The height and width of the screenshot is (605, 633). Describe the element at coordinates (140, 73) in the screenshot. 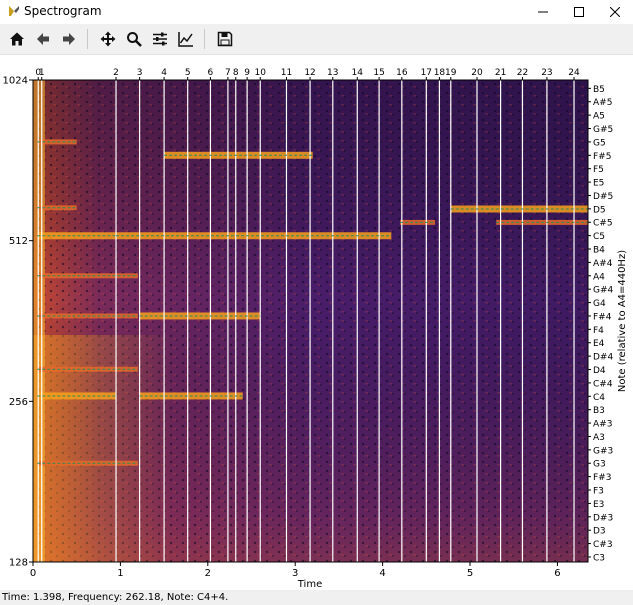

I see `onset-label: 3` at that location.